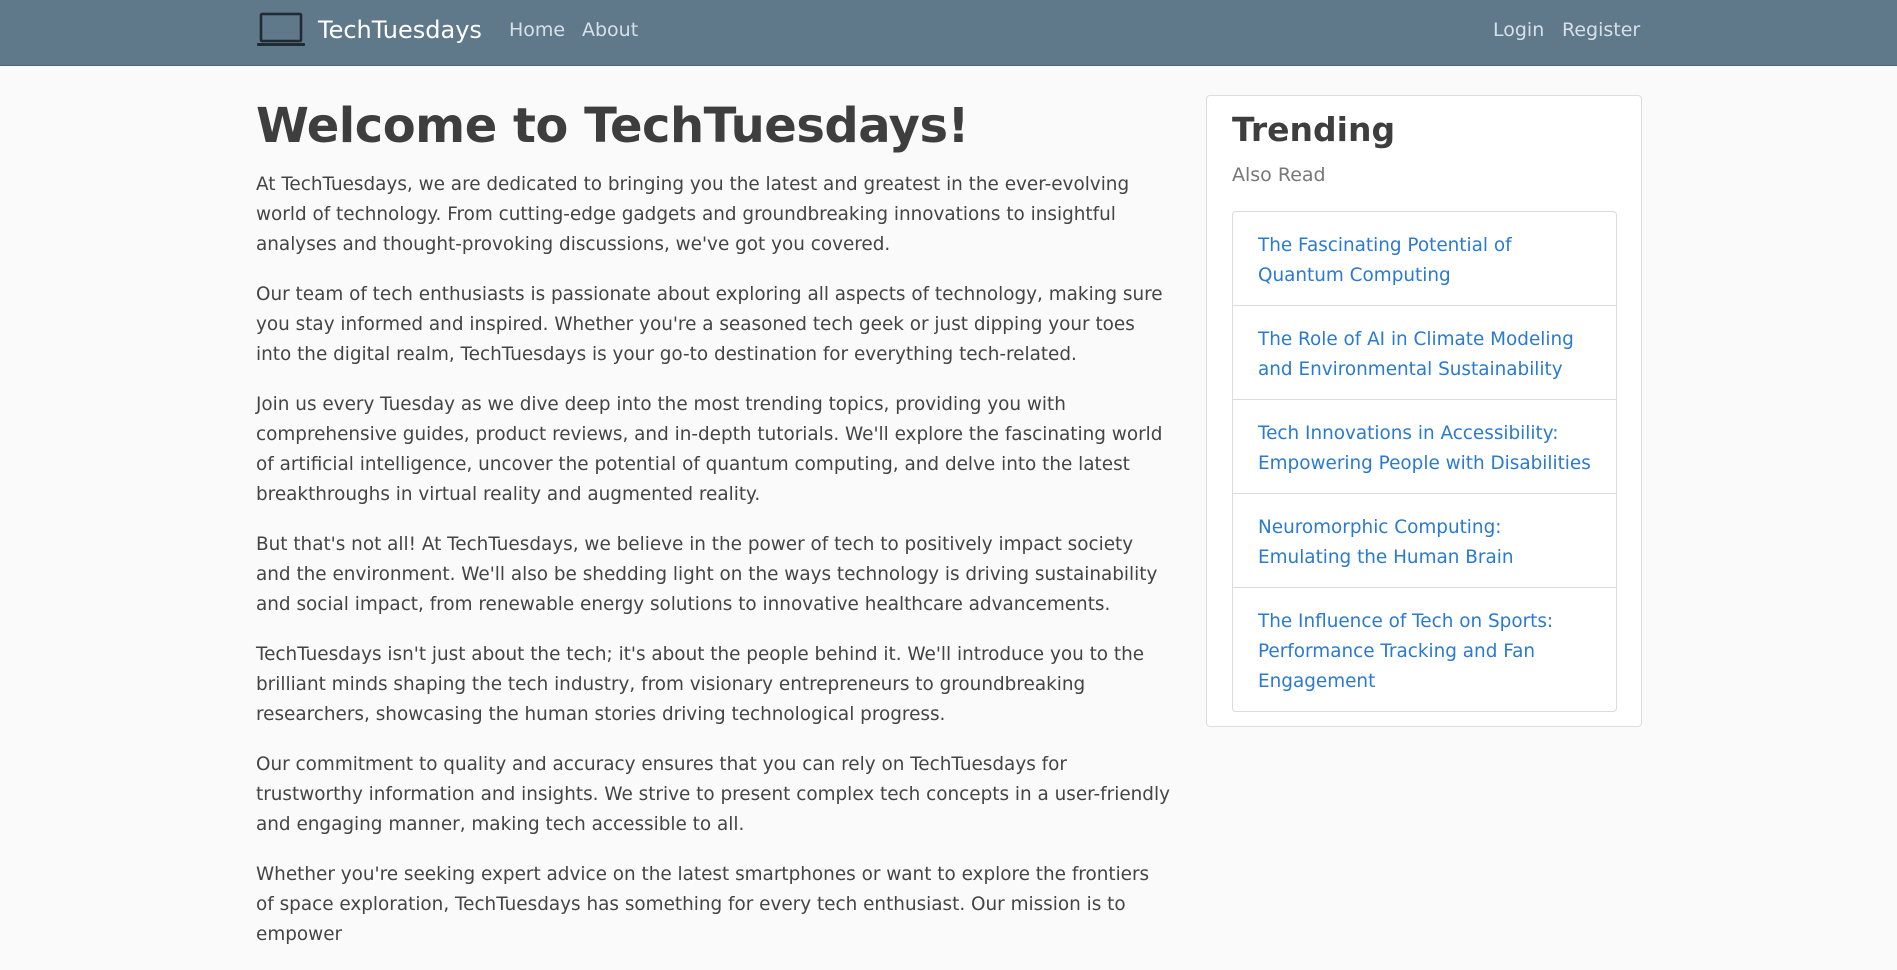  I want to click on brand-name: TechTuesdays, so click(400, 30).